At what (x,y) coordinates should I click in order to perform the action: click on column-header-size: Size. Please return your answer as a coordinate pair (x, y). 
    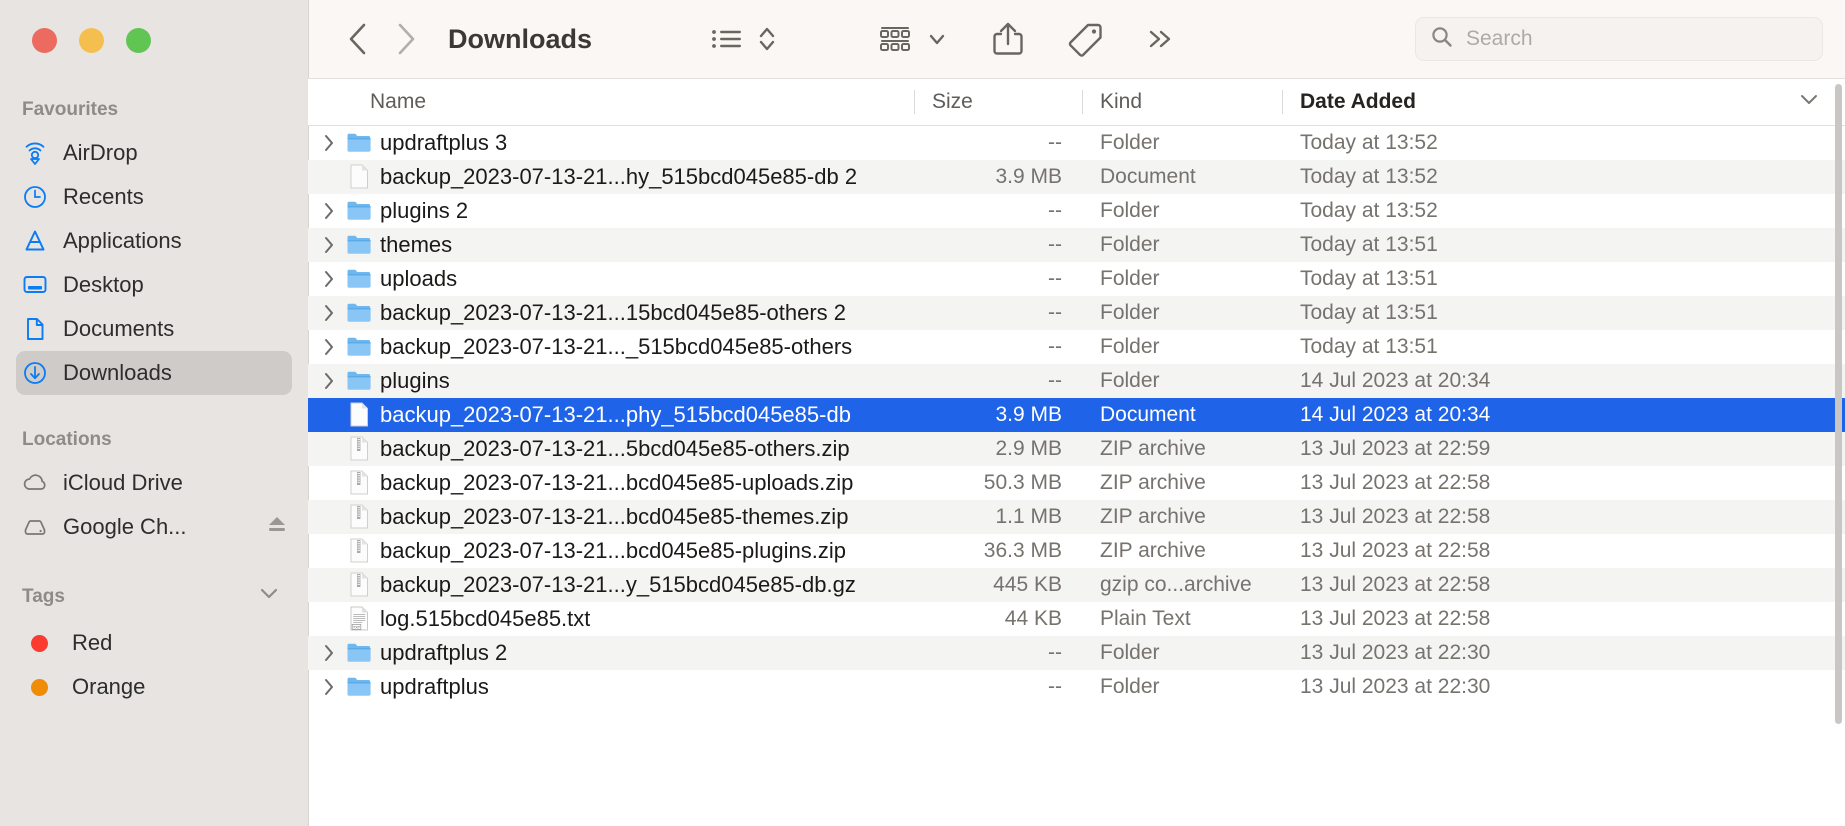
    Looking at the image, I should click on (998, 102).